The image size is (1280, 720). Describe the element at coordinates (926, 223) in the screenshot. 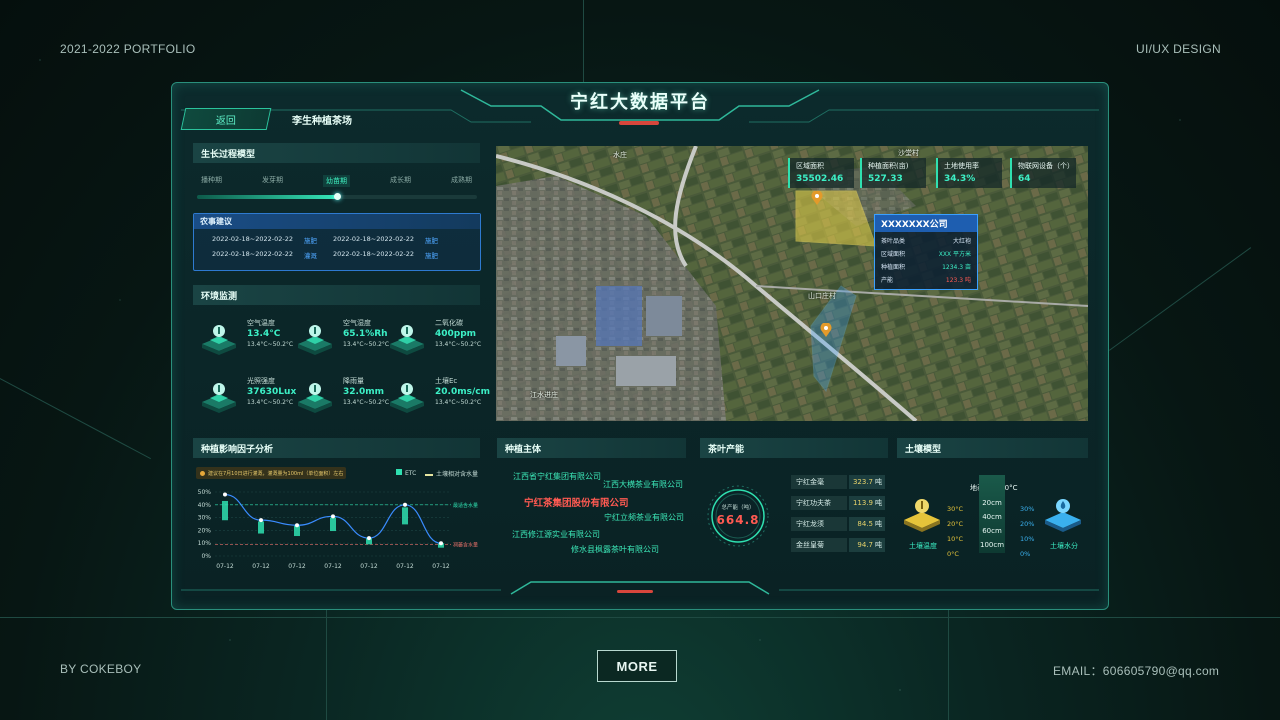

I see `popup-title: XXXXXXX公司` at that location.